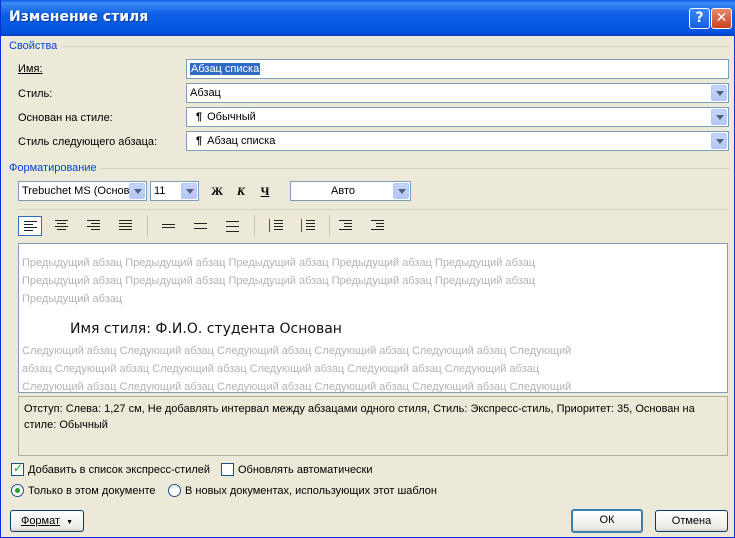  I want to click on formatting-divider, so click(415, 168).